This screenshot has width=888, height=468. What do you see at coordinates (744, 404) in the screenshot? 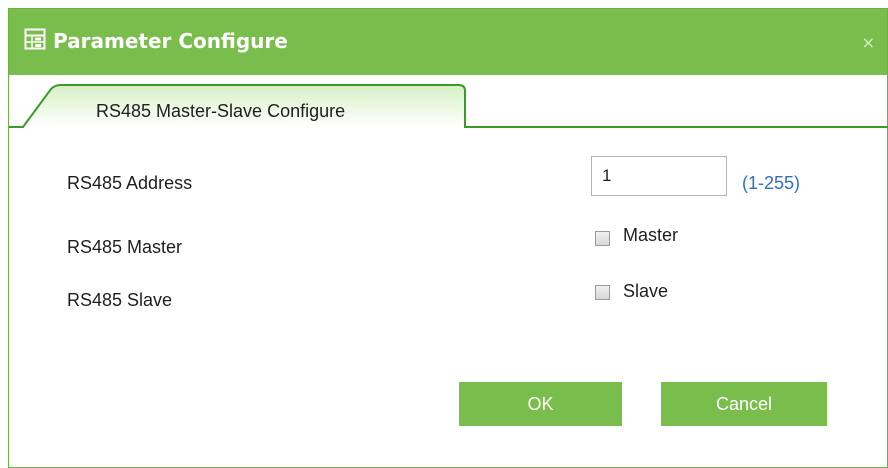
I see `cancel-button: Cancel` at bounding box center [744, 404].